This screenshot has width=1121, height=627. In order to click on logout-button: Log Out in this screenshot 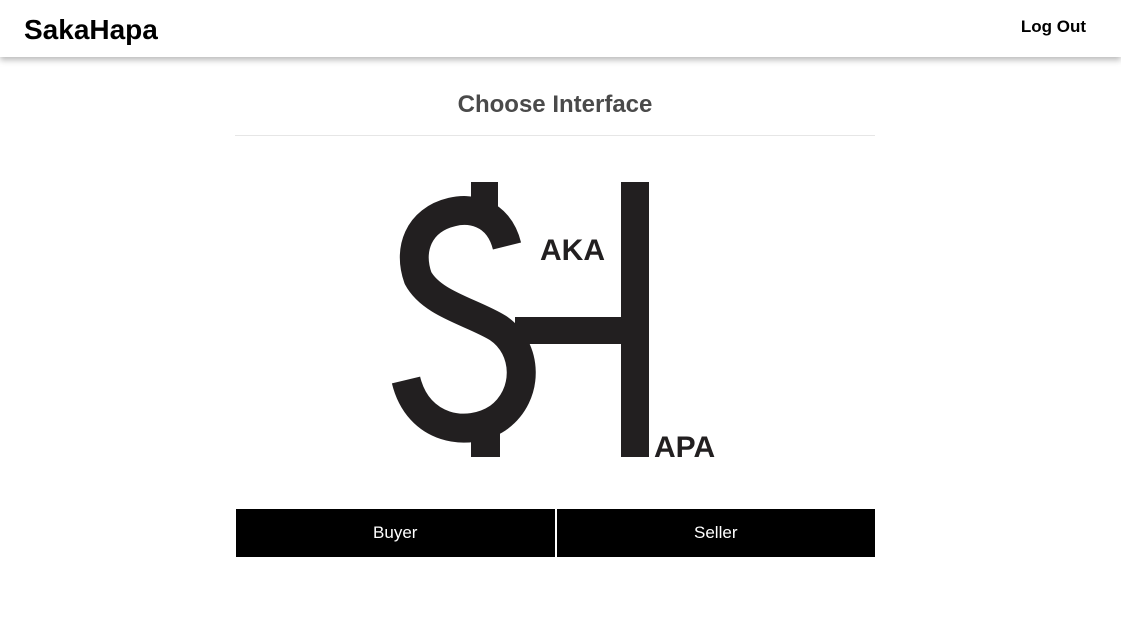, I will do `click(1053, 27)`.